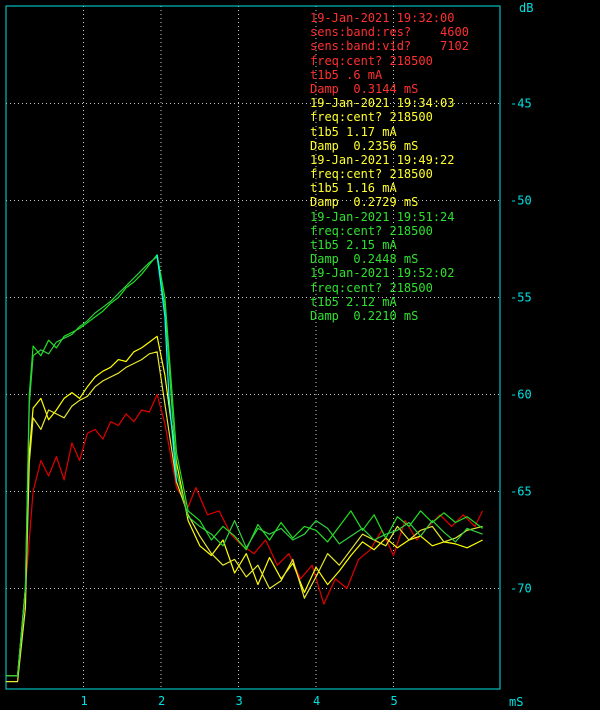  What do you see at coordinates (394, 701) in the screenshot?
I see `x-tick-label: 5` at bounding box center [394, 701].